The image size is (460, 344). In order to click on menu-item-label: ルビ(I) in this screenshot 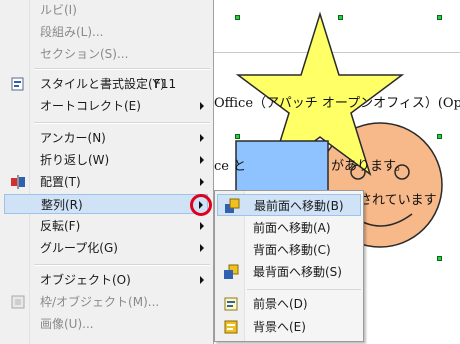, I will do `click(58, 10)`.